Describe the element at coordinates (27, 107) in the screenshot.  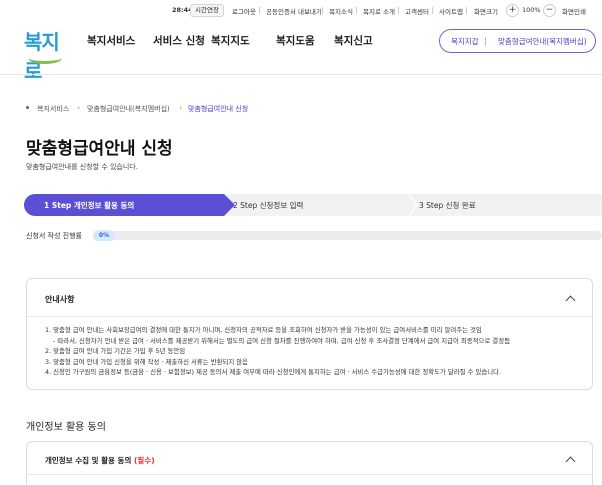
I see `home-icon` at that location.